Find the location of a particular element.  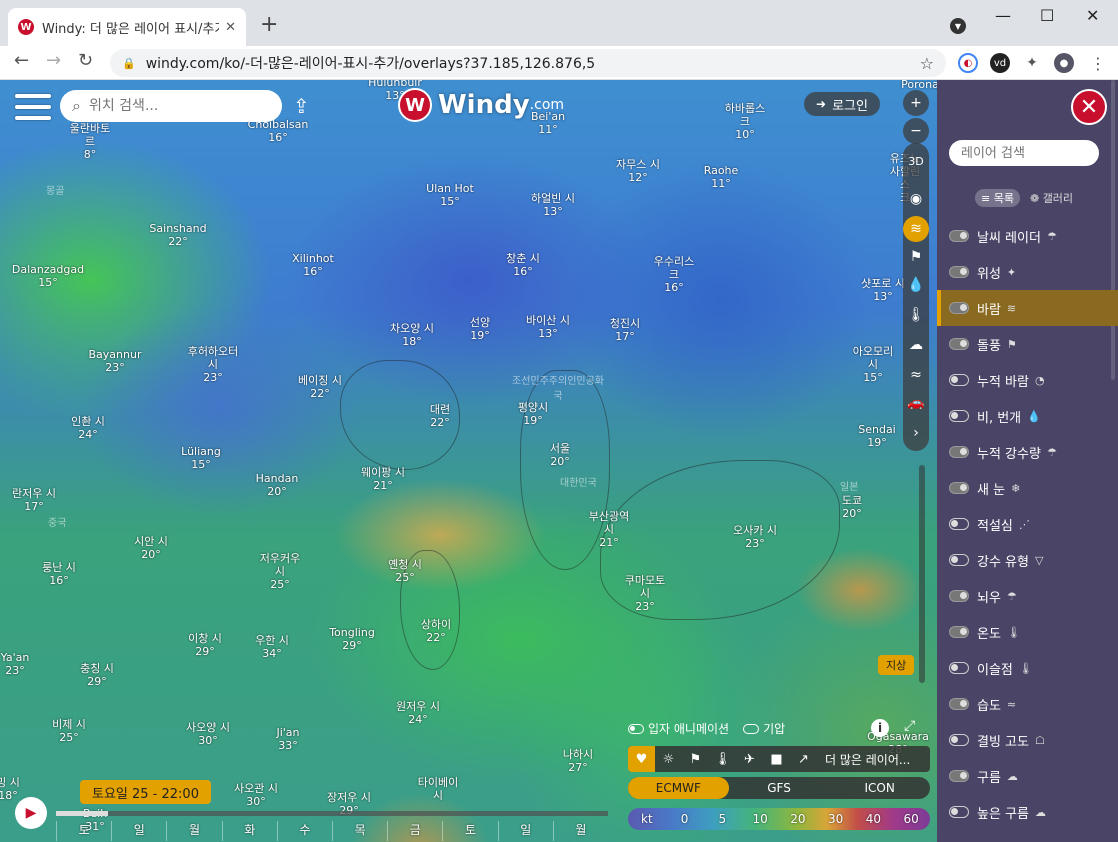

city-label: Sendai 19° is located at coordinates (877, 436).